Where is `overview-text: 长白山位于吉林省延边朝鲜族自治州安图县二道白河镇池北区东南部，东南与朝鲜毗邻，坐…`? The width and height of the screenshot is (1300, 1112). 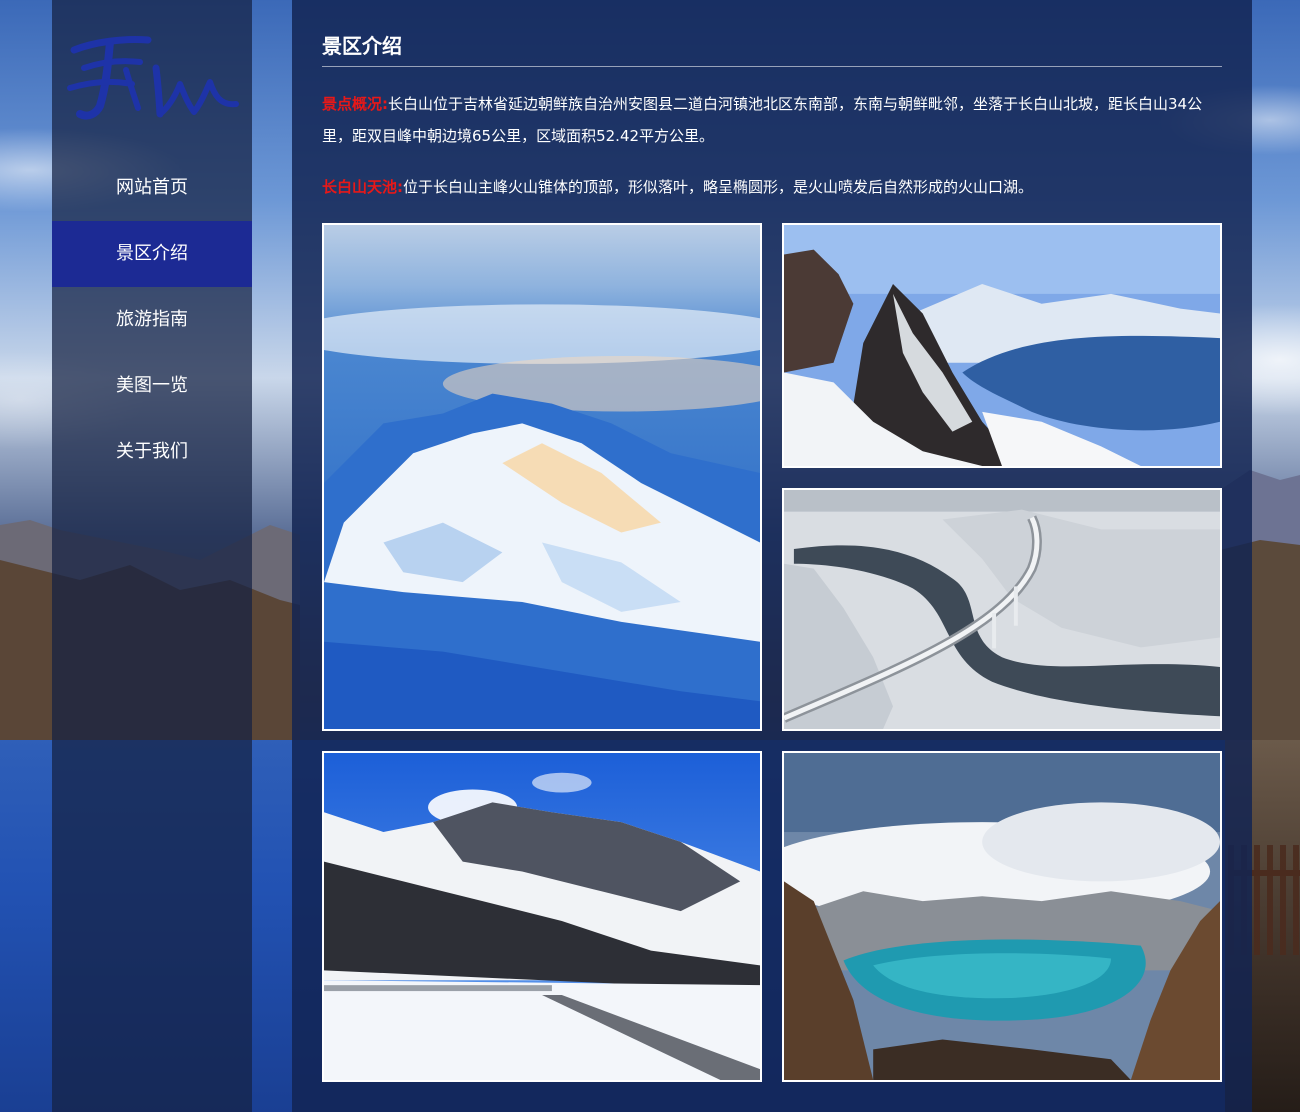 overview-text: 长白山位于吉林省延边朝鲜族自治州安图县二道白河镇池北区东南部，东南与朝鲜毗邻，坐… is located at coordinates (762, 120).